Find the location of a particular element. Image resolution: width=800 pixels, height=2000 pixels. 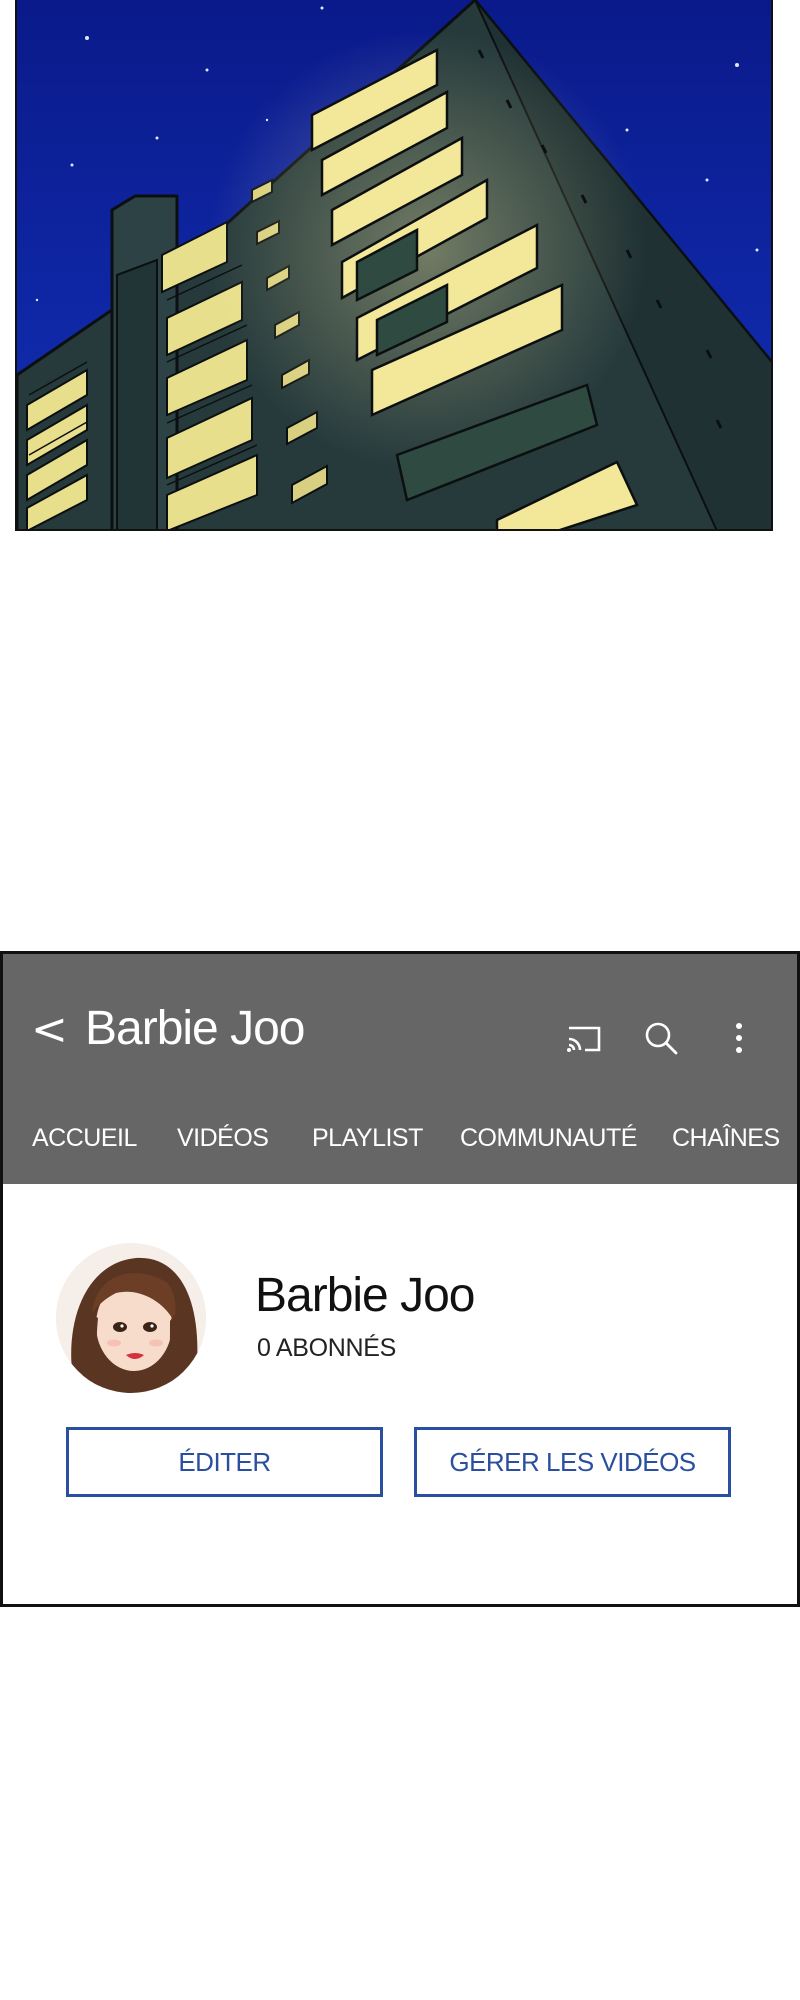

avatar-illustration is located at coordinates (131, 1318).